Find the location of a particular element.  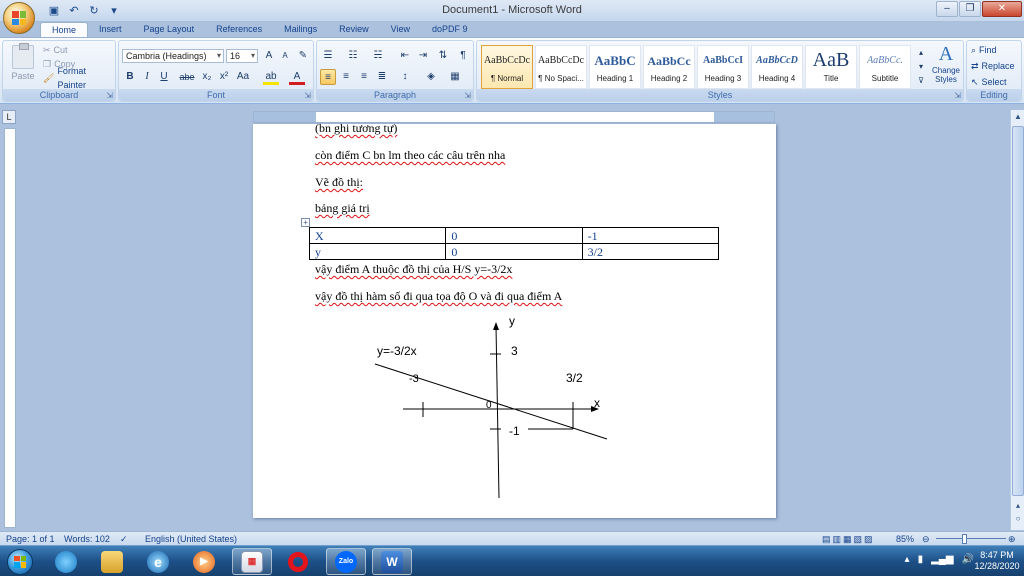

taskbar-search is located at coordinates (66, 561).